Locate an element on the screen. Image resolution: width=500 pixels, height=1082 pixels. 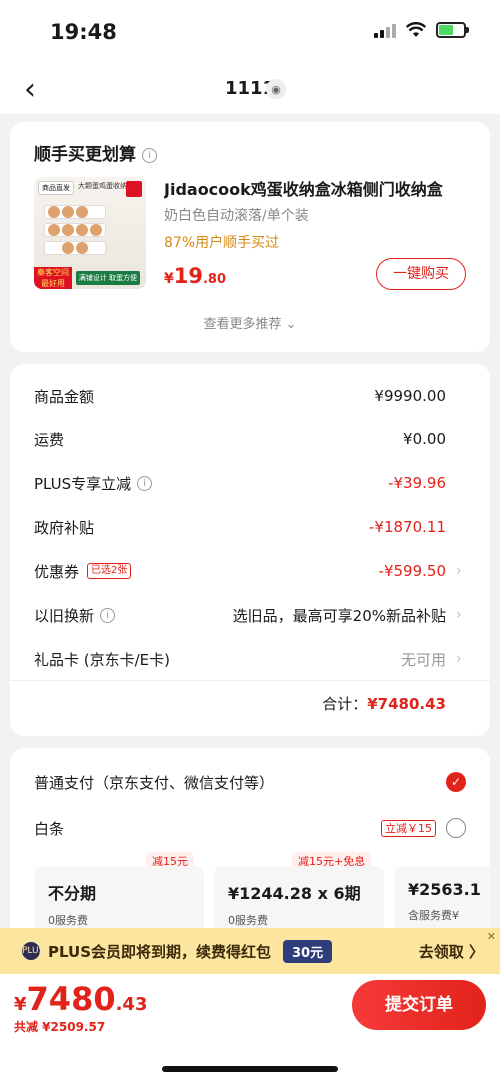
gov-subsidy-value: -¥1870.11 is located at coordinates (407, 527).